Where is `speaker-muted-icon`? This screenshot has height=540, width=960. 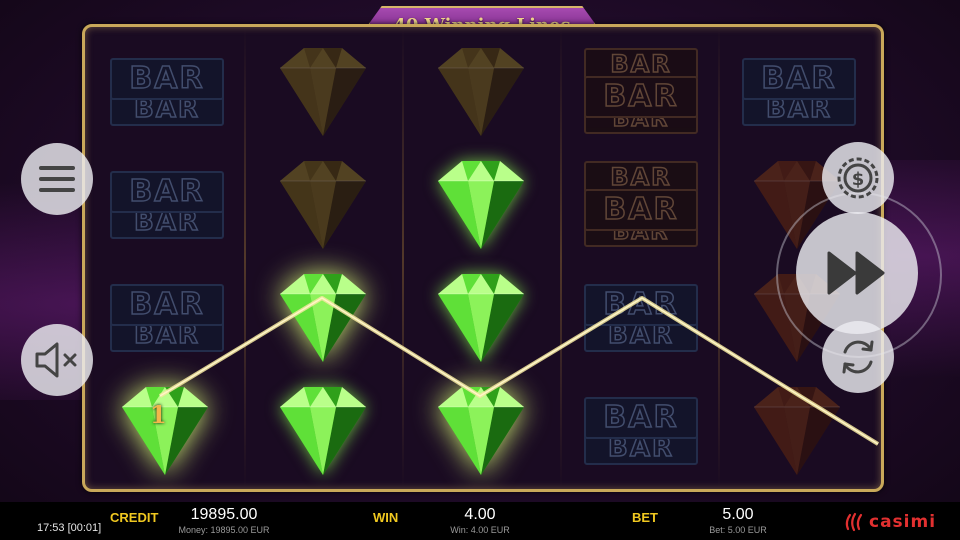 speaker-muted-icon is located at coordinates (56, 360).